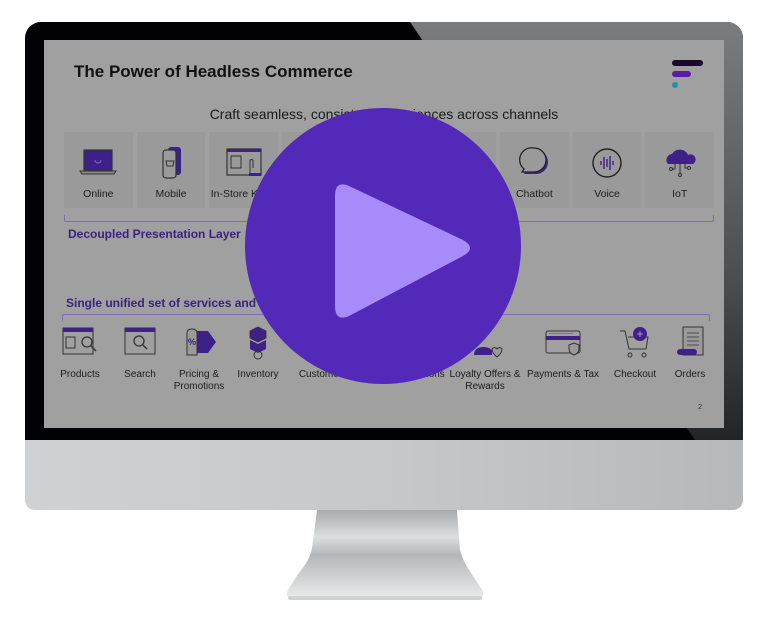 This screenshot has height=626, width=768. Describe the element at coordinates (140, 341) in the screenshot. I see `search-window-icon` at that location.